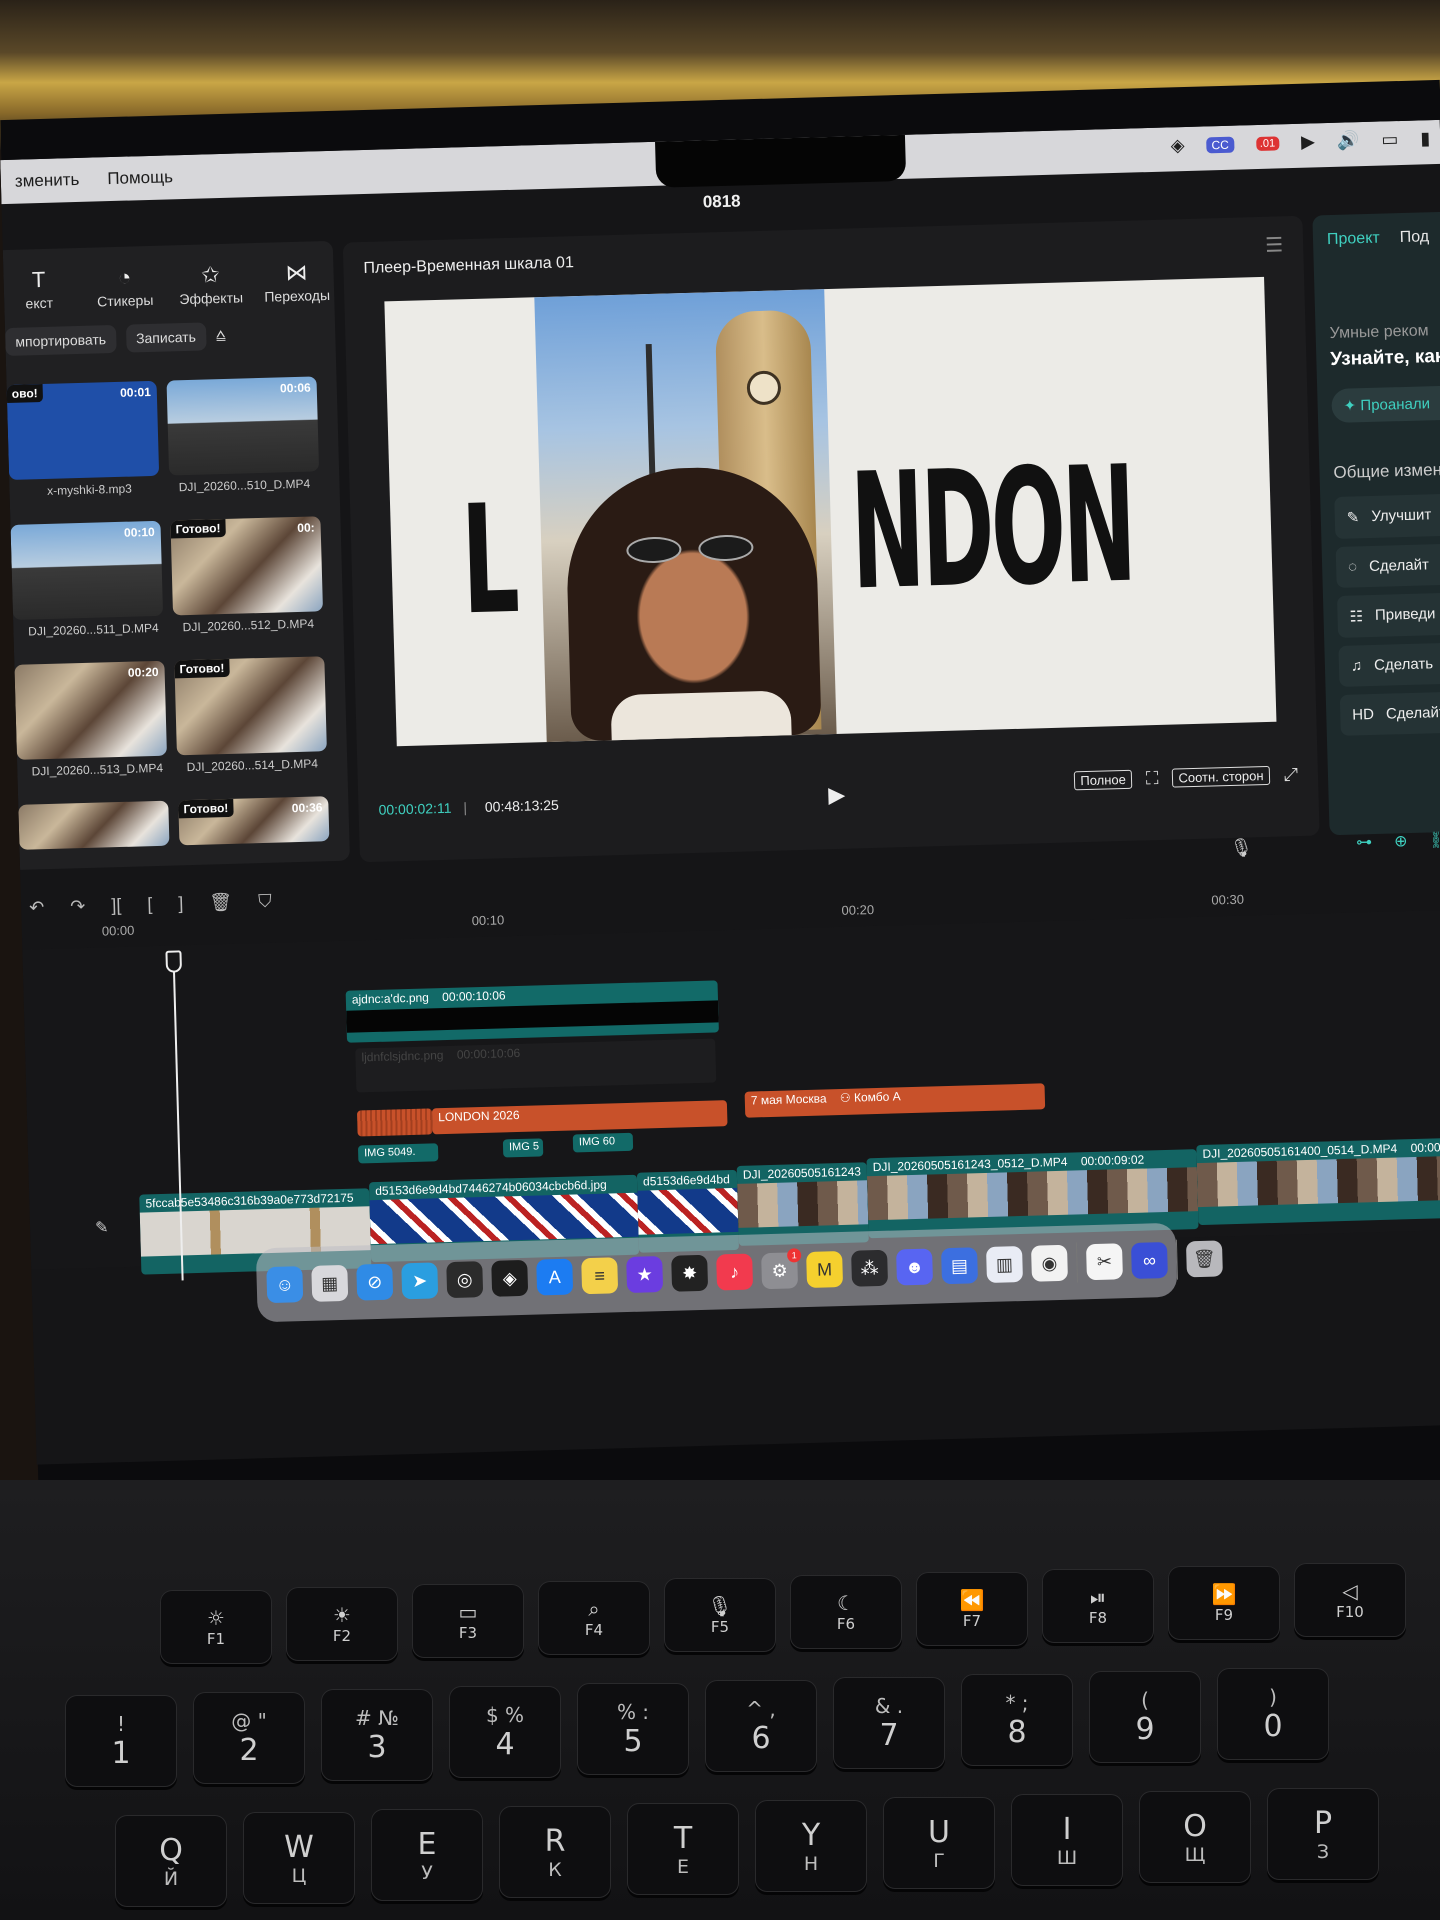  I want to click on capcut-icon: ✂, so click(1104, 1262).